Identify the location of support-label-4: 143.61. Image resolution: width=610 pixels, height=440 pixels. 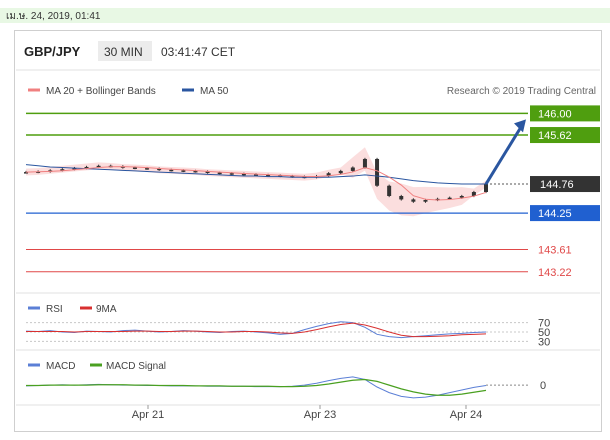
(555, 251).